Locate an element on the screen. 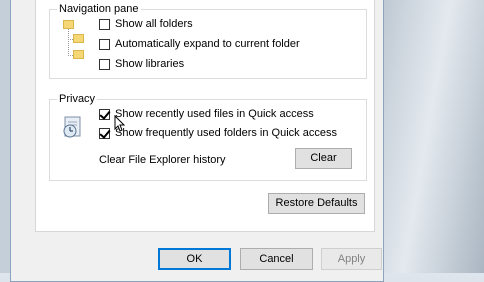 This screenshot has height=282, width=484. desktop-left-strip is located at coordinates (5, 136).